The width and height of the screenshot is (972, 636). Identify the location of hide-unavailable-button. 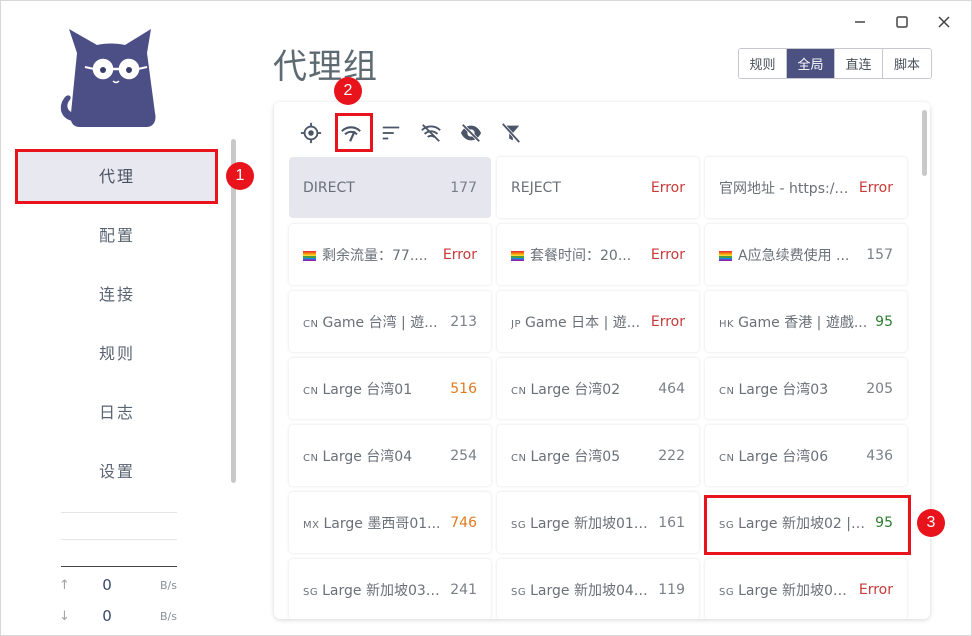
(431, 133).